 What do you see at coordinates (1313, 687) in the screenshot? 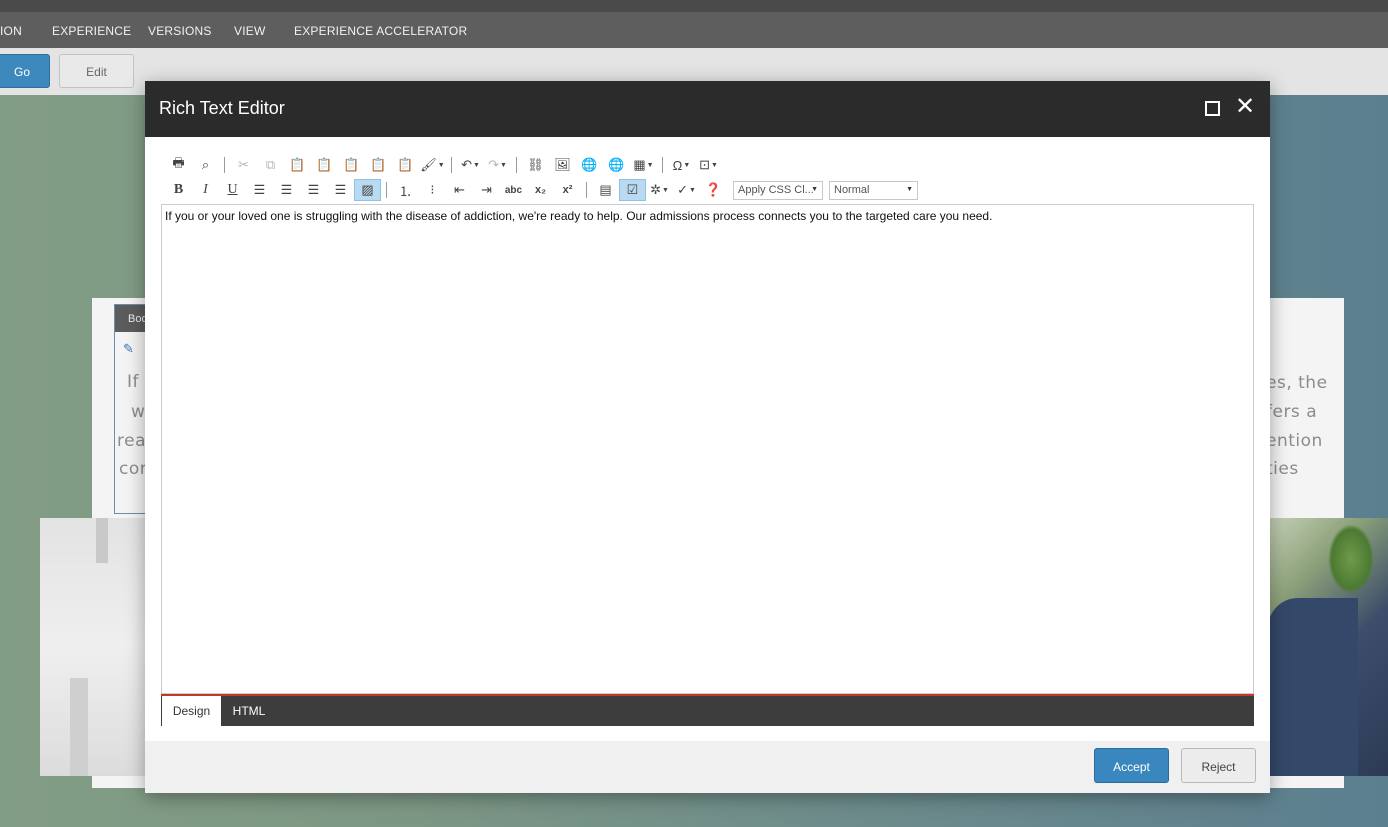
I see `photo-right-person` at bounding box center [1313, 687].